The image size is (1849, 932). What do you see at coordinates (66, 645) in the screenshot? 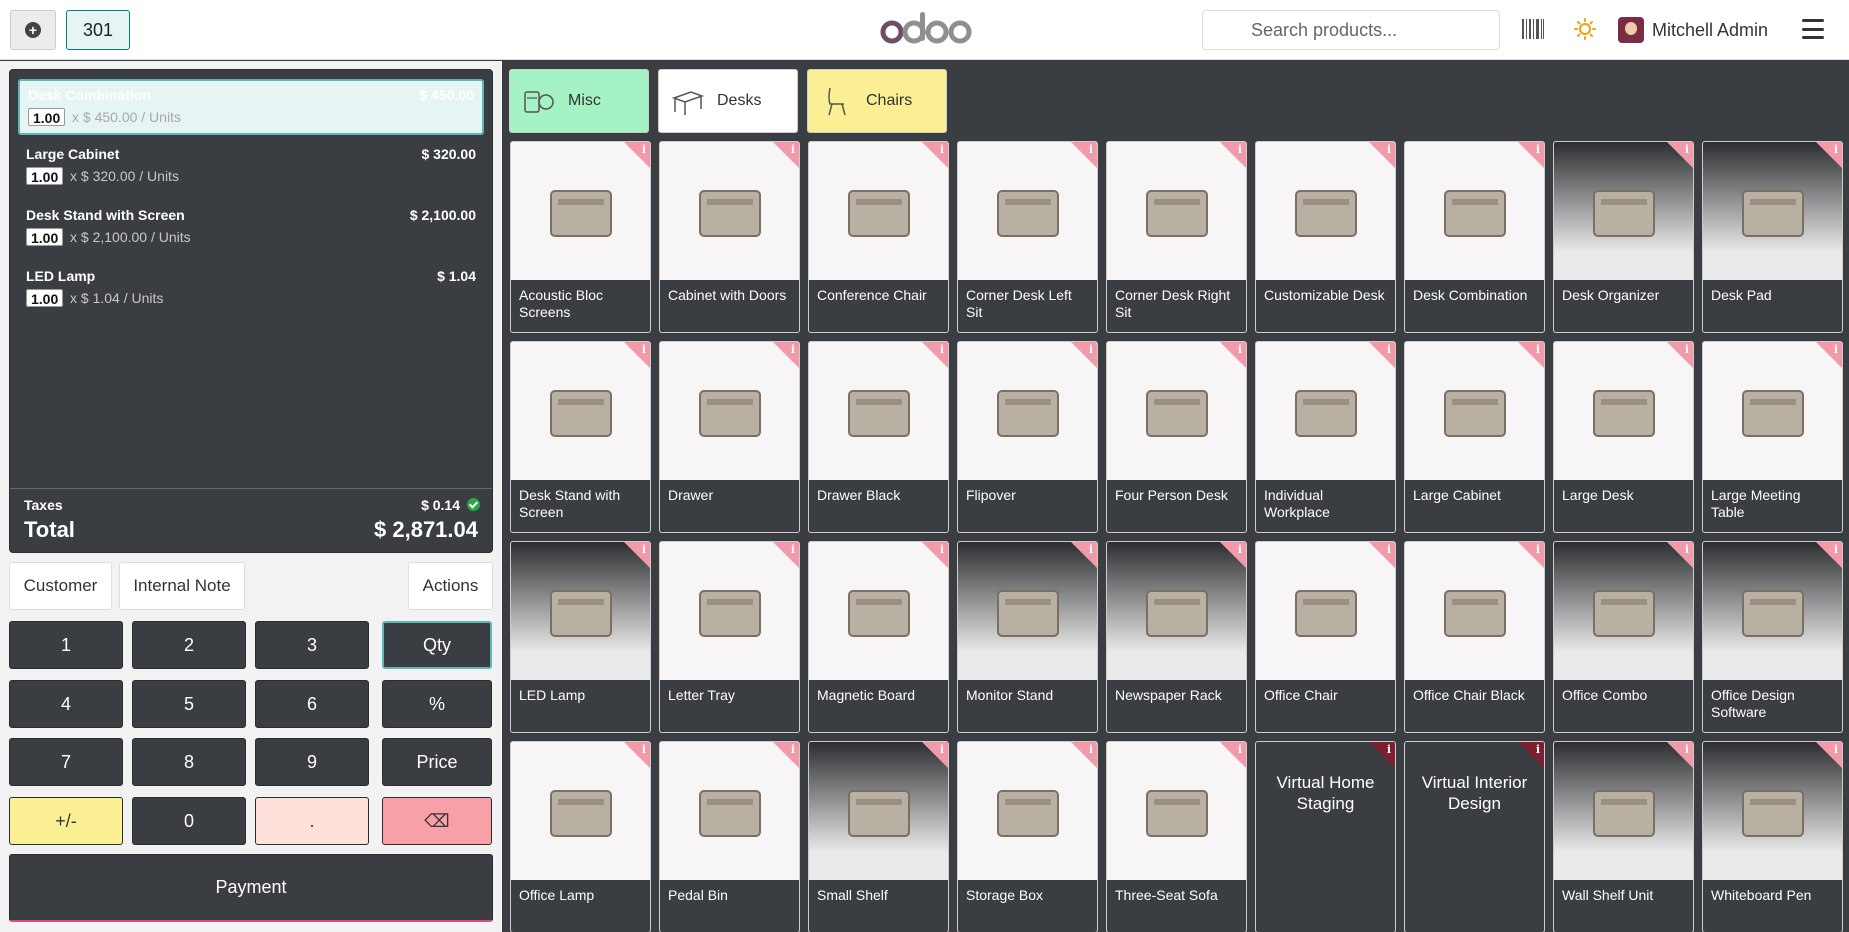
I see `numpad-key-1: 1` at bounding box center [66, 645].